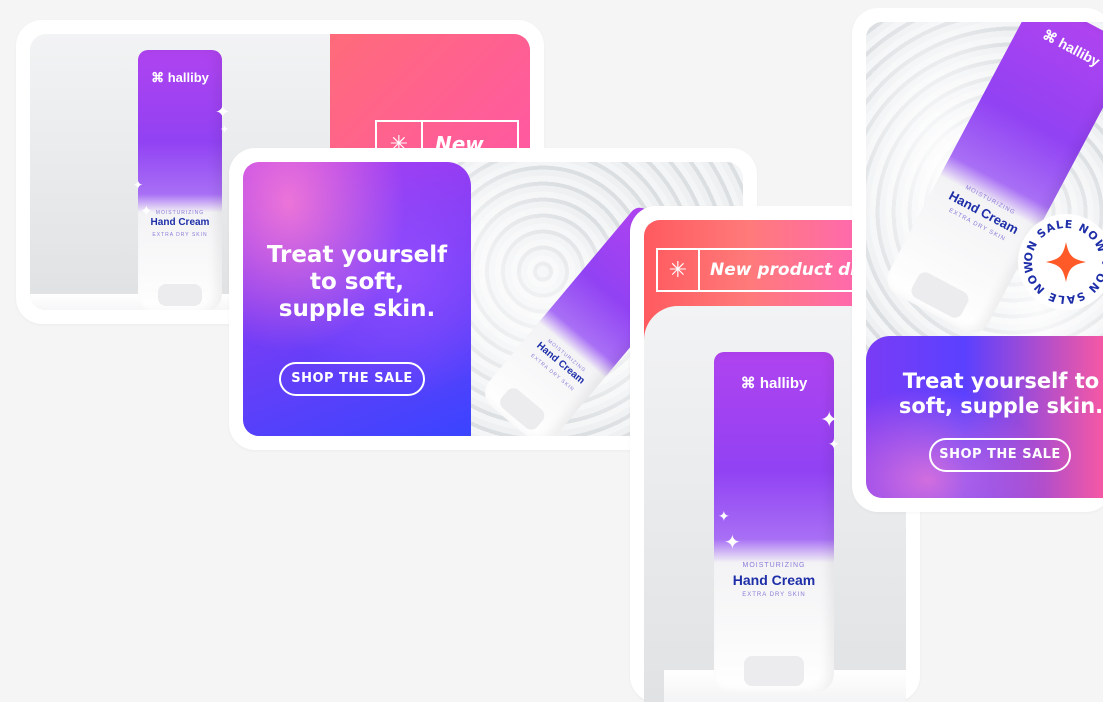 Image resolution: width=1103 pixels, height=702 pixels. Describe the element at coordinates (1001, 381) in the screenshot. I see `headline-line: Treat yourself to` at that location.